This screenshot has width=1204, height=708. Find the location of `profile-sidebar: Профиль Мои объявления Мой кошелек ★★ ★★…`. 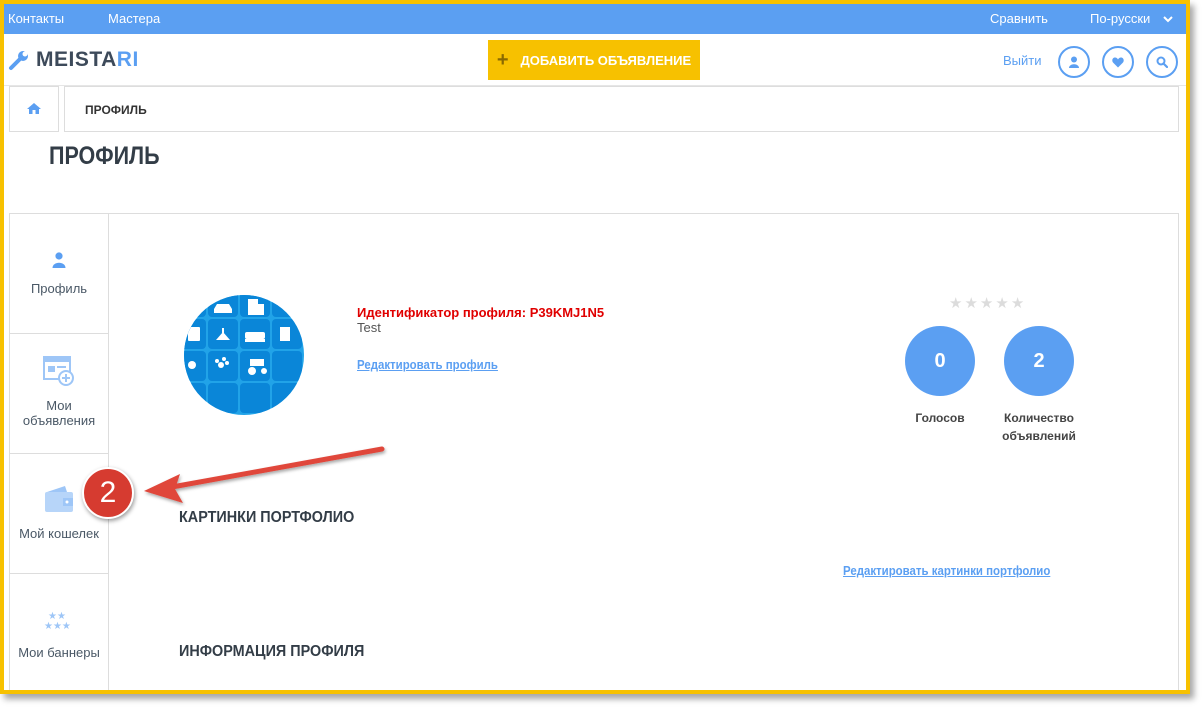

profile-sidebar: Профиль Мои объявления Мой кошелек ★★ ★★… is located at coordinates (59, 451).